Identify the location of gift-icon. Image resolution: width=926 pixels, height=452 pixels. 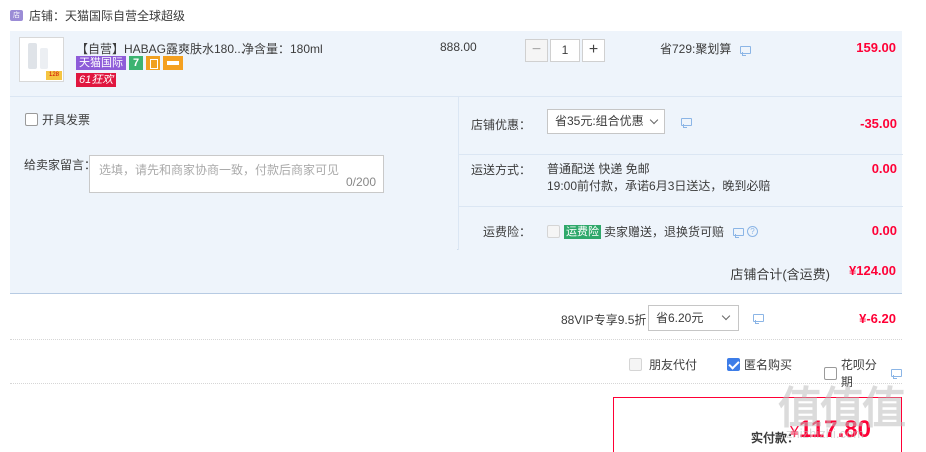
(153, 63).